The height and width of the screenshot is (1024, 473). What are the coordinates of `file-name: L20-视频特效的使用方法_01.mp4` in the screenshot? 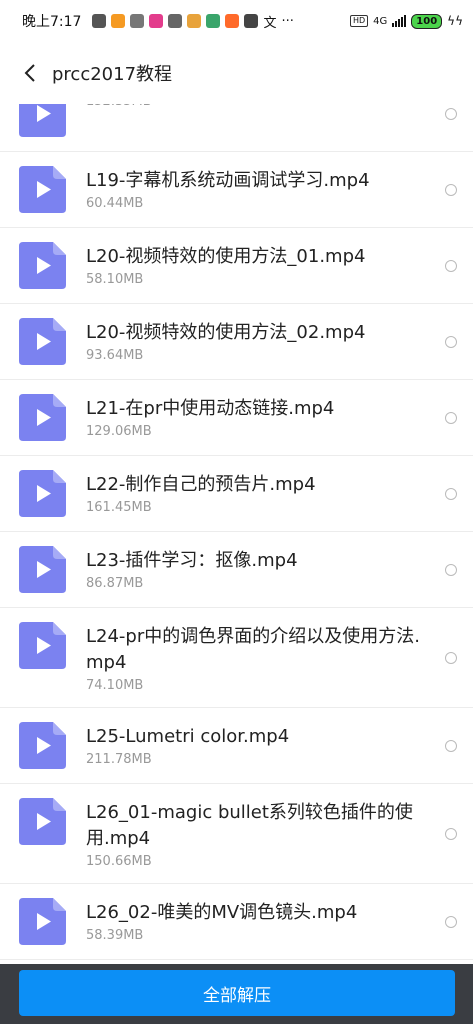 It's located at (226, 256).